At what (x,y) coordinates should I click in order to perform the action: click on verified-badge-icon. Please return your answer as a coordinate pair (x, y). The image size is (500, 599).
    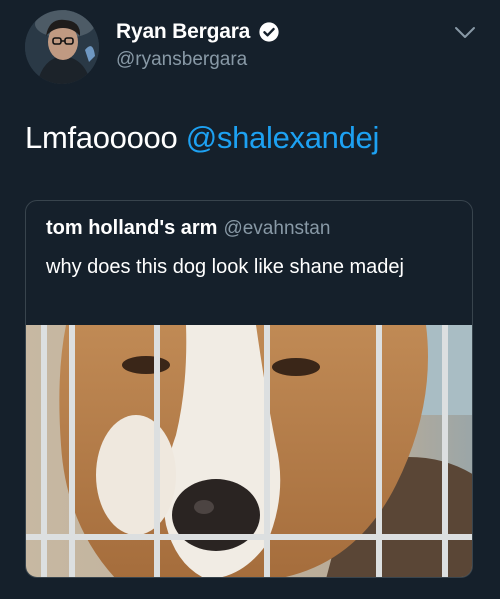
    Looking at the image, I should click on (269, 32).